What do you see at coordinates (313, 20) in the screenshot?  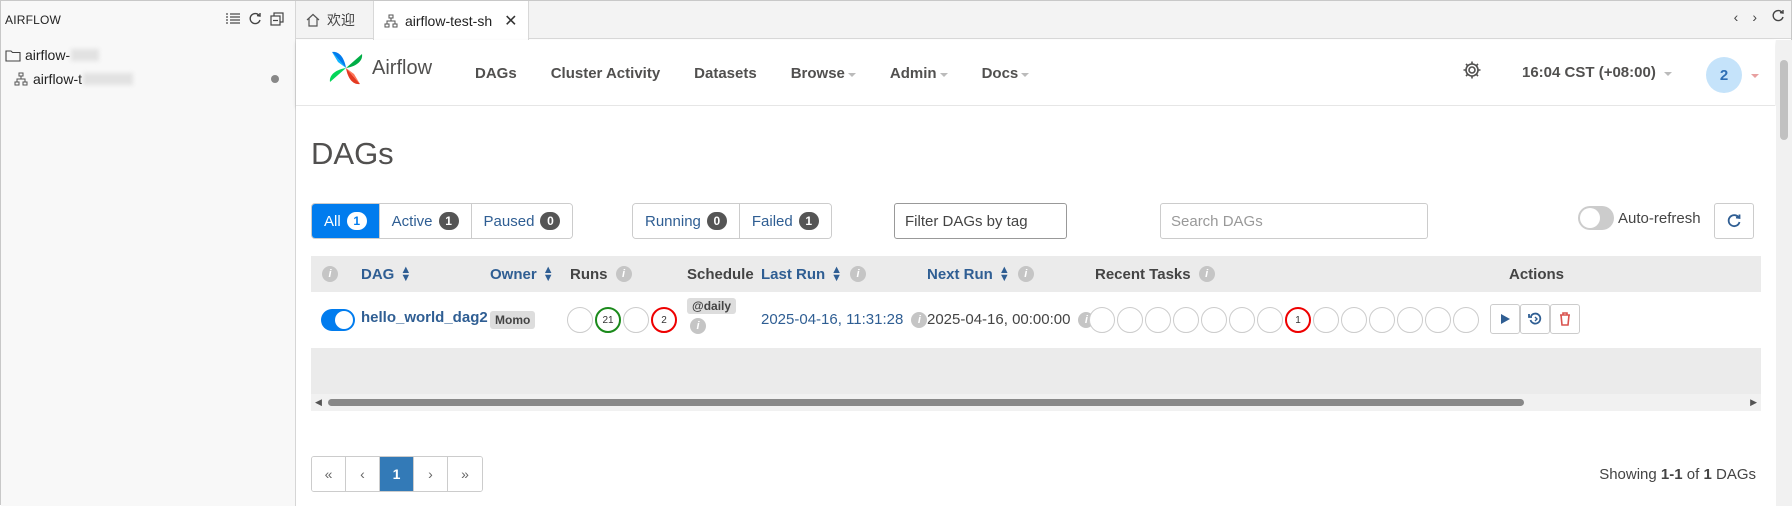 I see `home-icon` at bounding box center [313, 20].